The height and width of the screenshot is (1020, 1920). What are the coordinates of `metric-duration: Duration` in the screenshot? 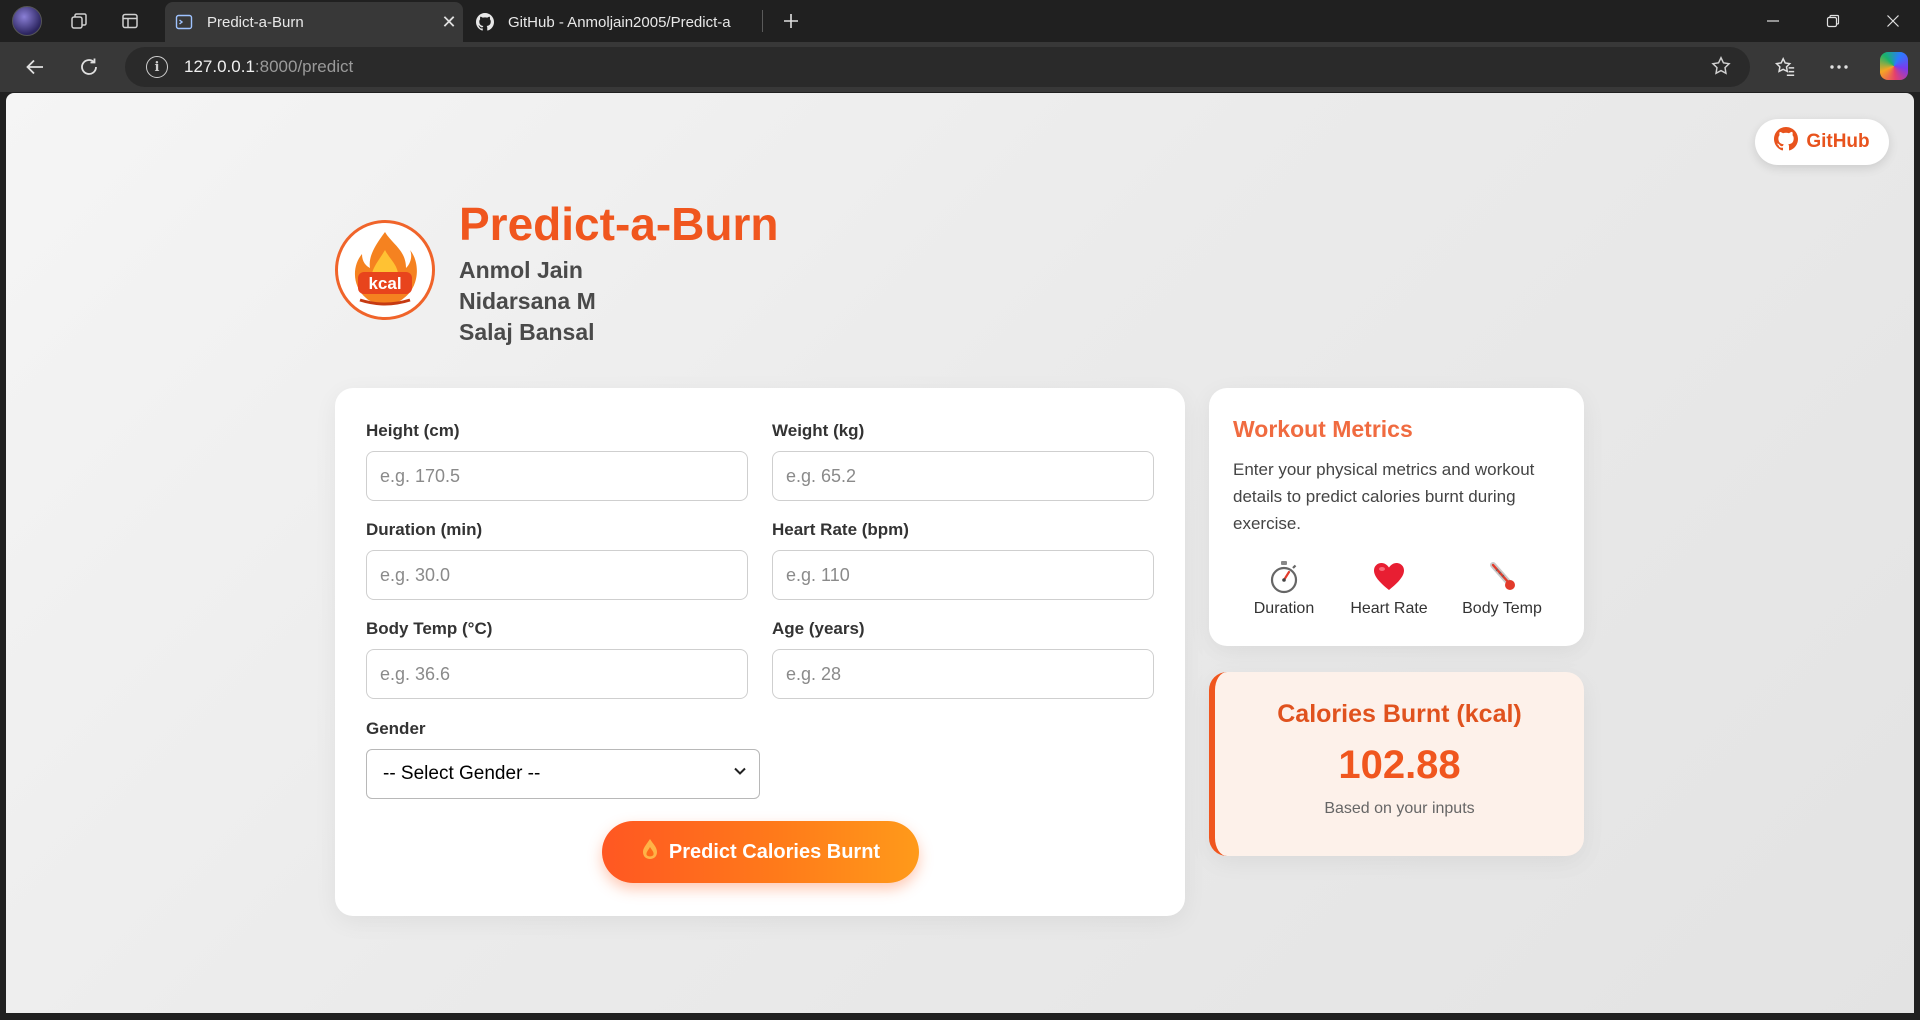 It's located at (1284, 588).